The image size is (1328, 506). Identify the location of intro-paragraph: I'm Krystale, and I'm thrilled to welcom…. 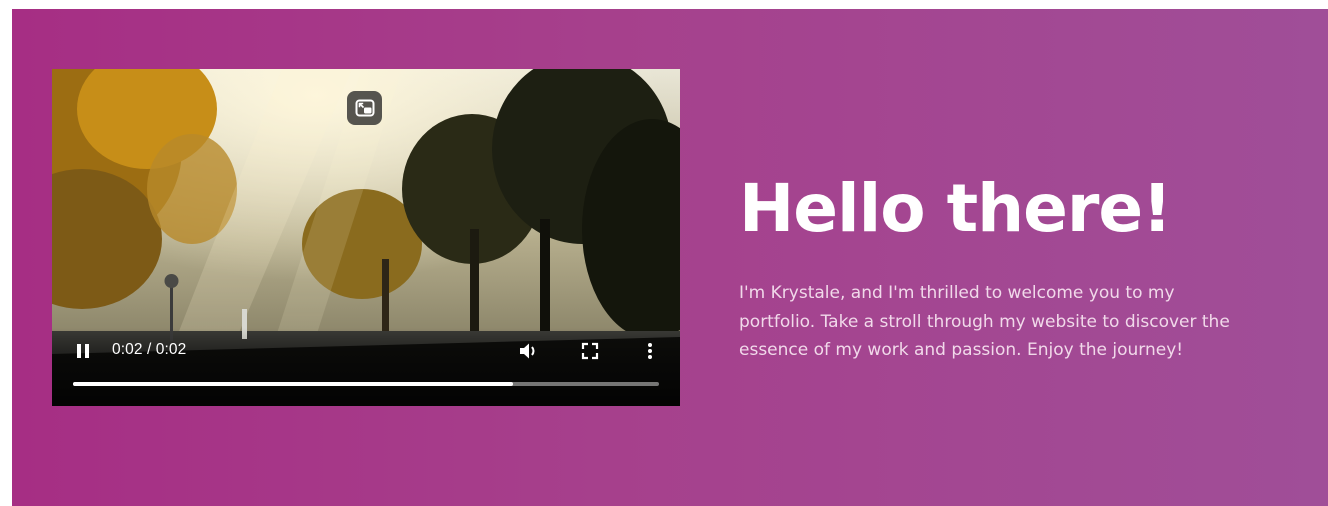
(984, 321).